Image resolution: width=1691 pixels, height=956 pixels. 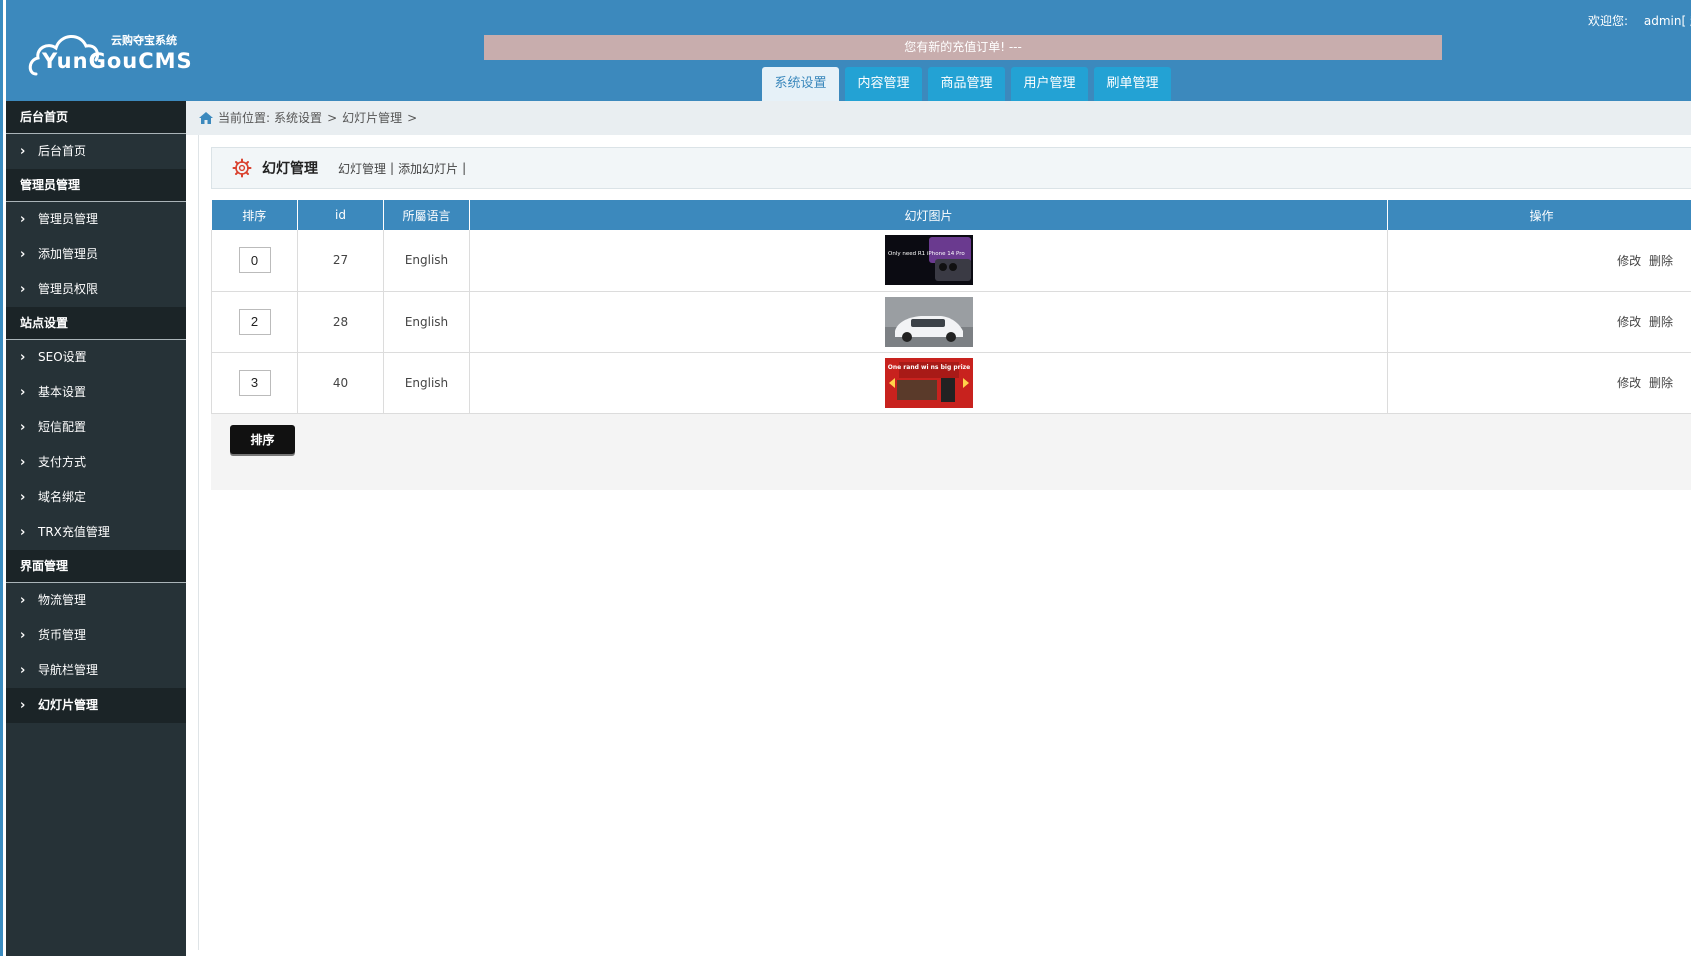 I want to click on sidebar-item-seo: › SEO设置, so click(x=96, y=357).